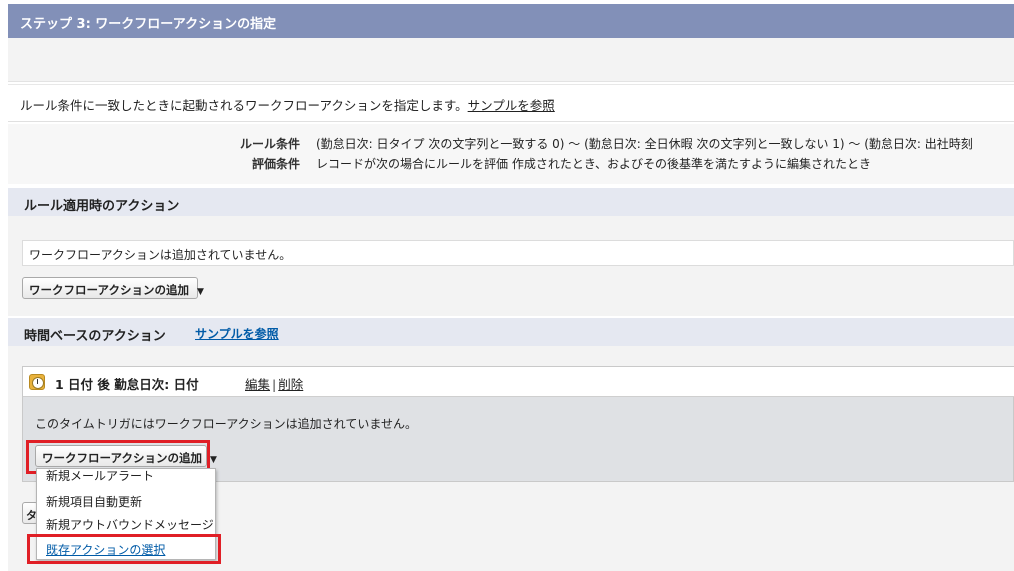 Image resolution: width=1014 pixels, height=571 pixels. Describe the element at coordinates (148, 24) in the screenshot. I see `step-title: ステップ 3: ワークフローアクションの指定` at that location.